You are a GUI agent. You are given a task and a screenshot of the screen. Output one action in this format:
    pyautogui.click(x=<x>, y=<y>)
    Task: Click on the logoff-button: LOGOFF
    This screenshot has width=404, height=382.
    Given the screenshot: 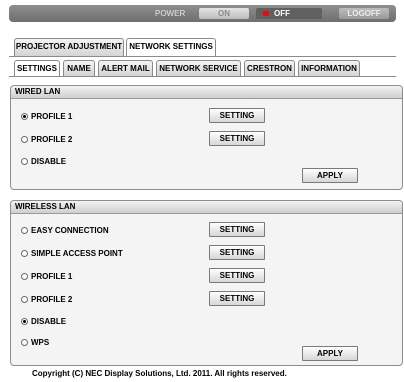 What is the action you would take?
    pyautogui.click(x=364, y=13)
    